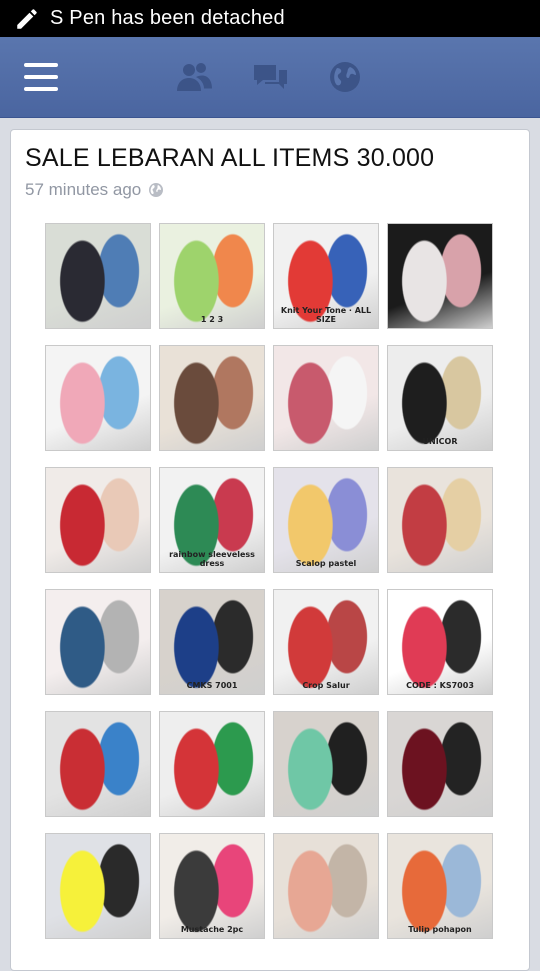 The image size is (540, 971). I want to click on photo-caption: Scalop pastel, so click(326, 563).